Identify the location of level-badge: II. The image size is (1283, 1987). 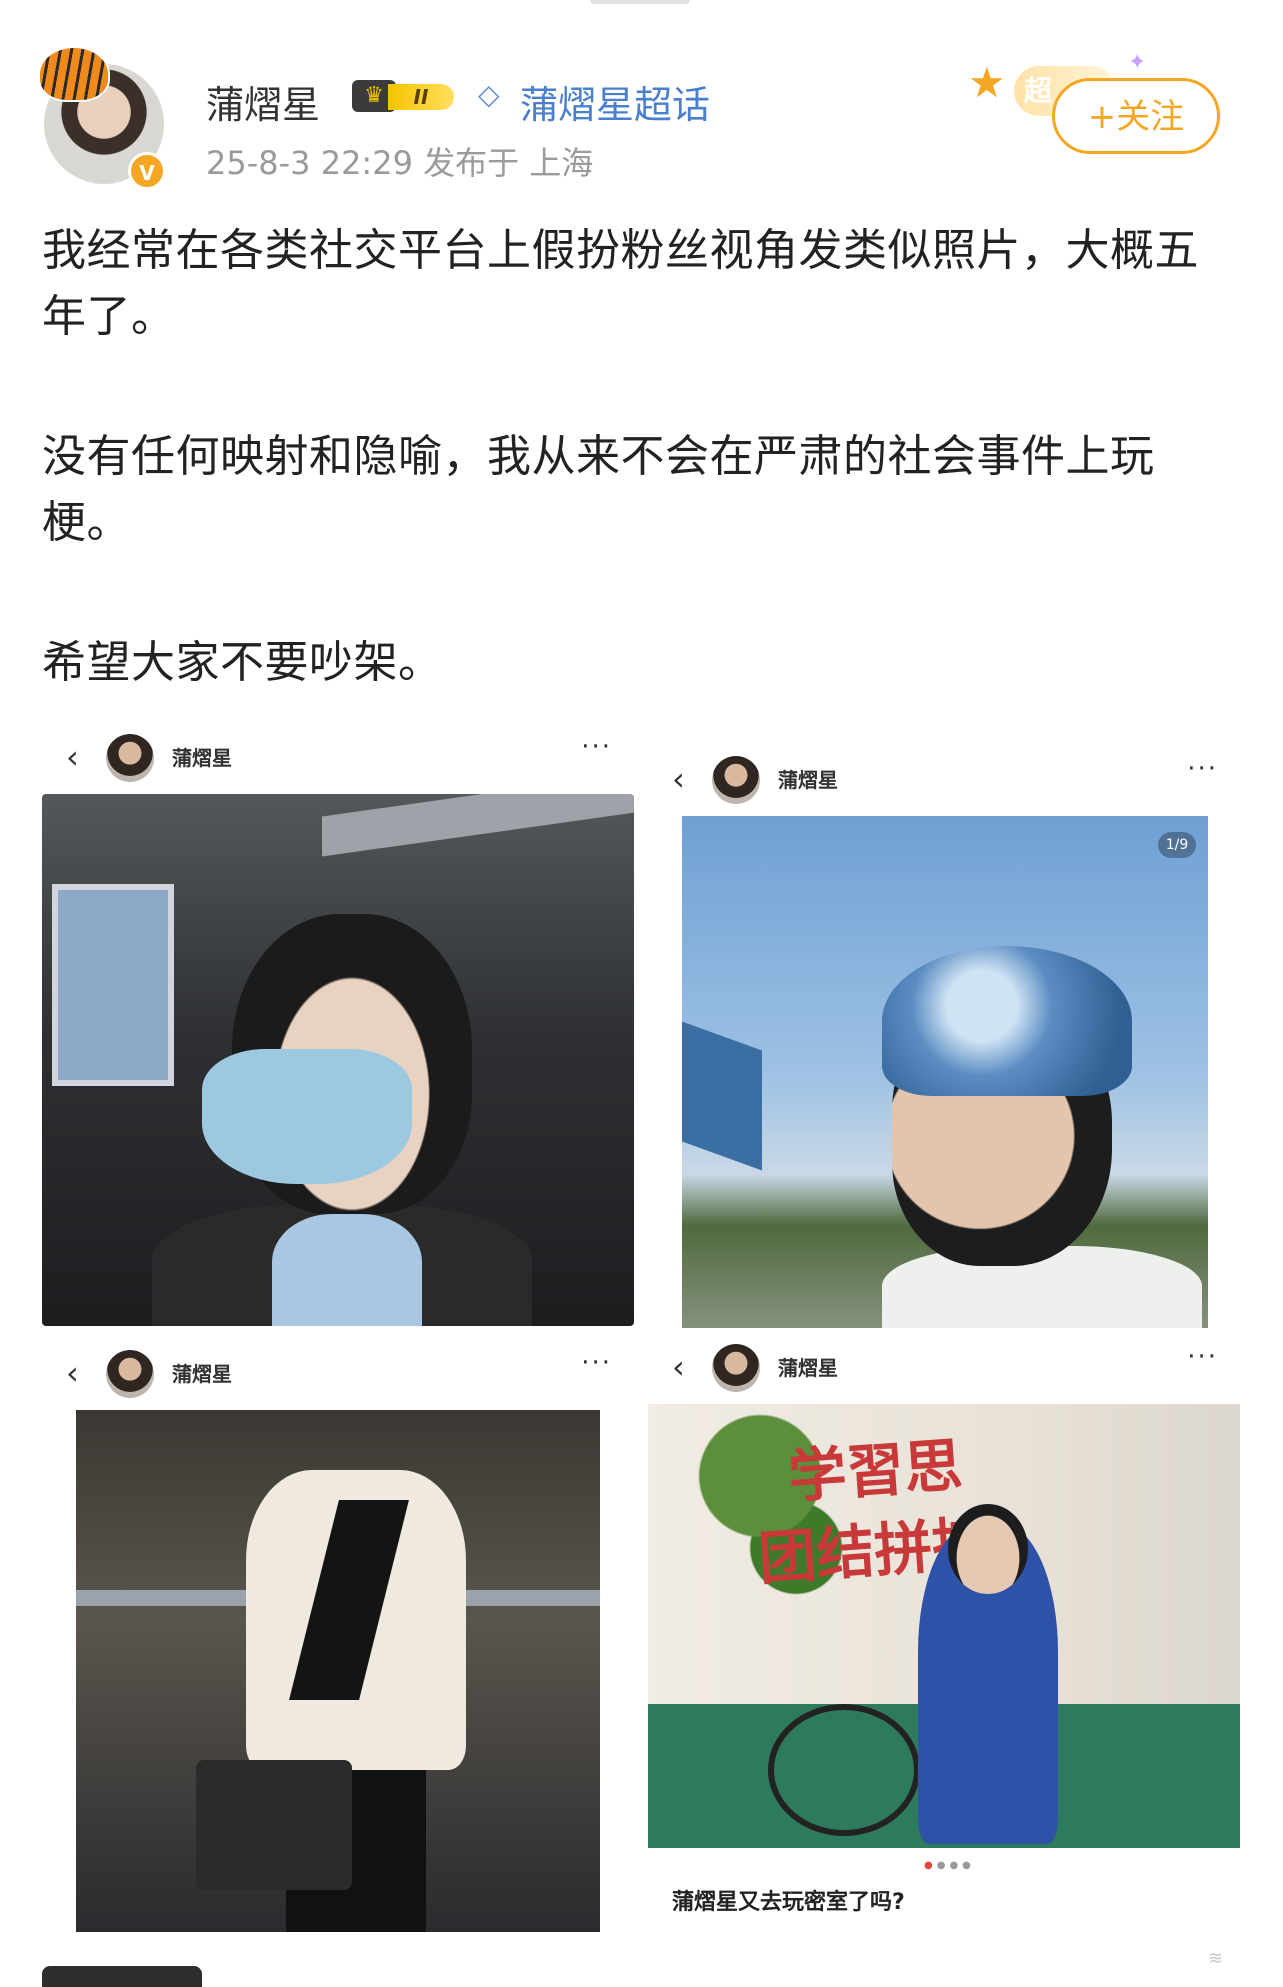
(421, 97).